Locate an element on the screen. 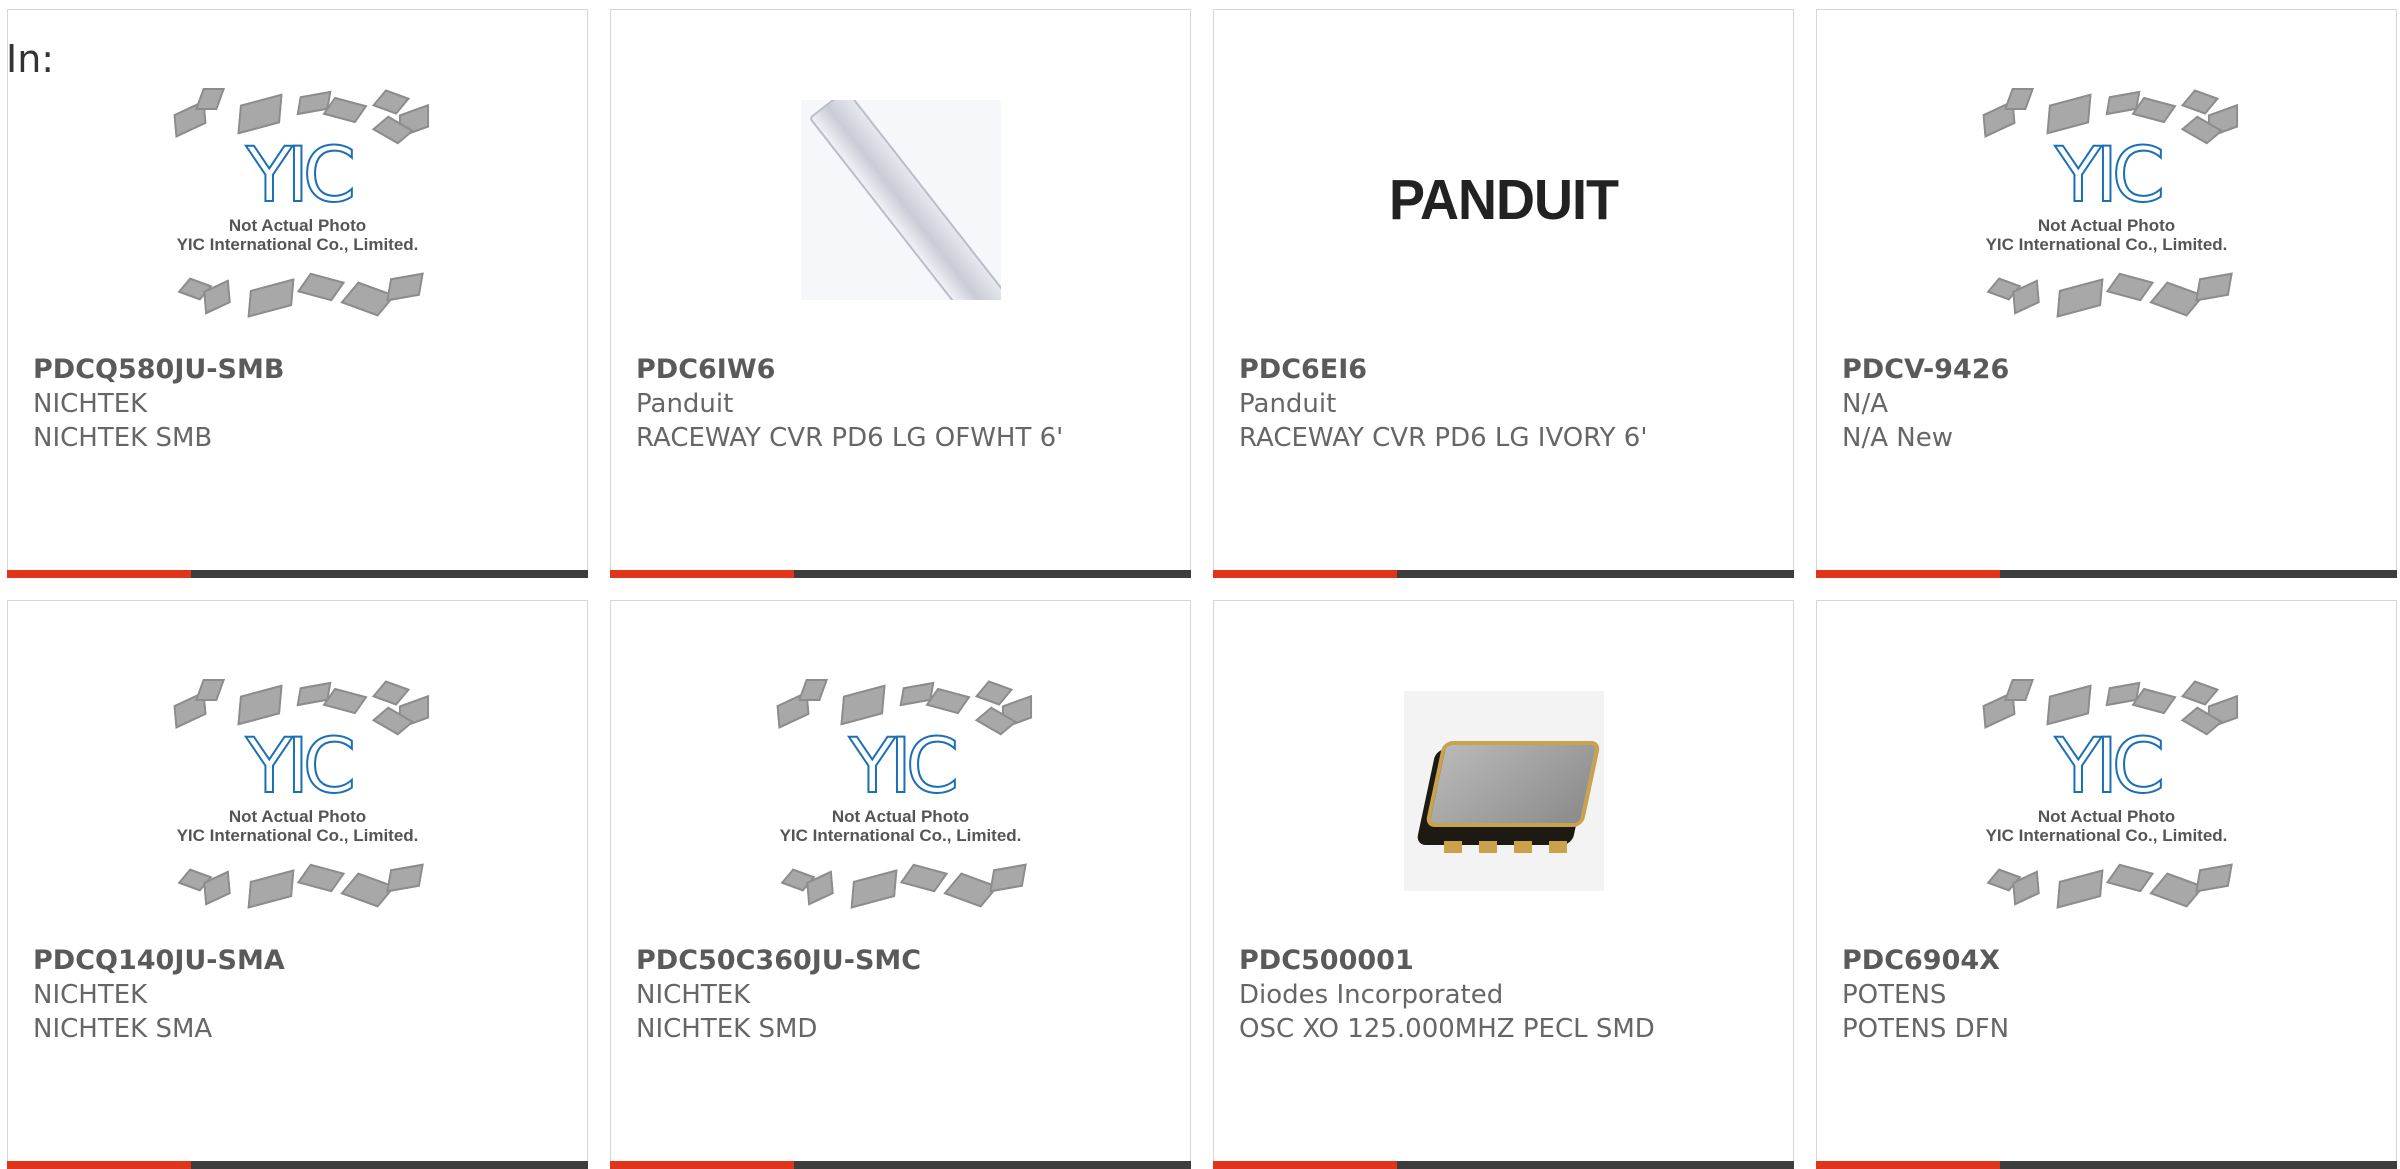  description: N/A New is located at coordinates (1897, 438).